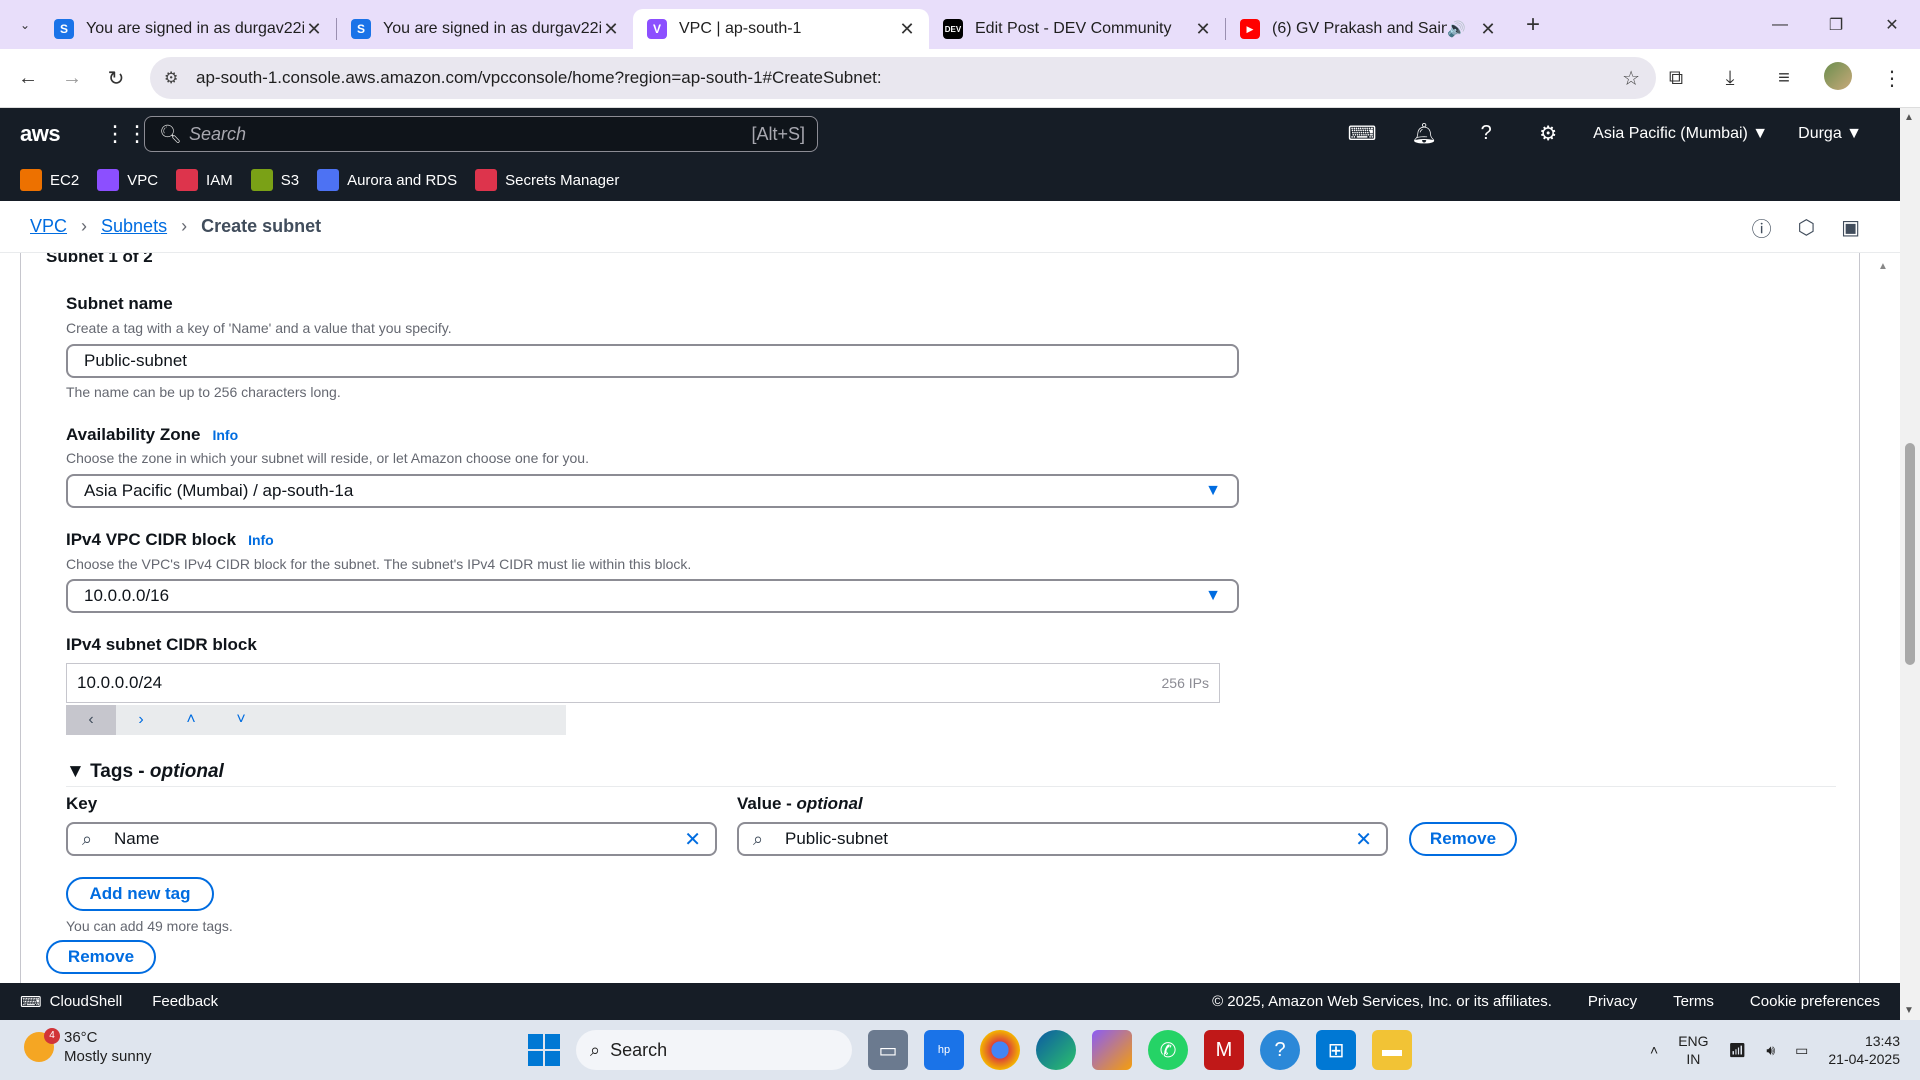 This screenshot has width=1920, height=1080. Describe the element at coordinates (188, 29) in the screenshot. I see `browser-tab-1: S You are signed in as durgav22it ✕` at that location.